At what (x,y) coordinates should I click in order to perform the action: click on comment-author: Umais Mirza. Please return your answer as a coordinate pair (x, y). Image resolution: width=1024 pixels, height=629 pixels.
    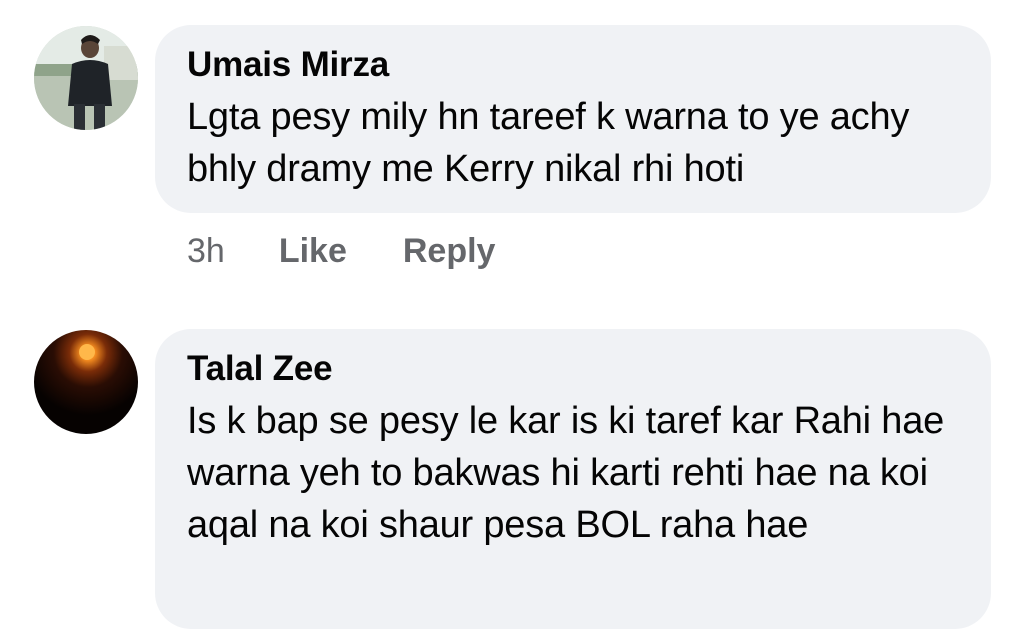
    Looking at the image, I should click on (572, 65).